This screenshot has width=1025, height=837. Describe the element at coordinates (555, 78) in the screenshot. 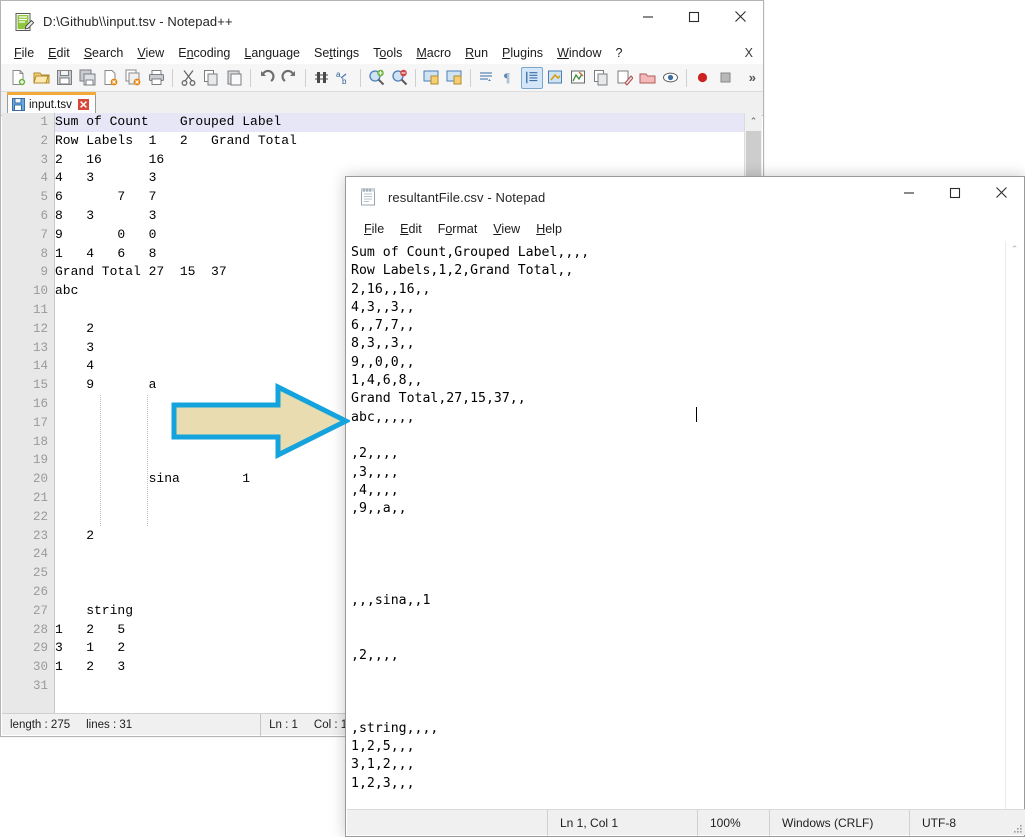

I see `user-defined-language-icon` at that location.